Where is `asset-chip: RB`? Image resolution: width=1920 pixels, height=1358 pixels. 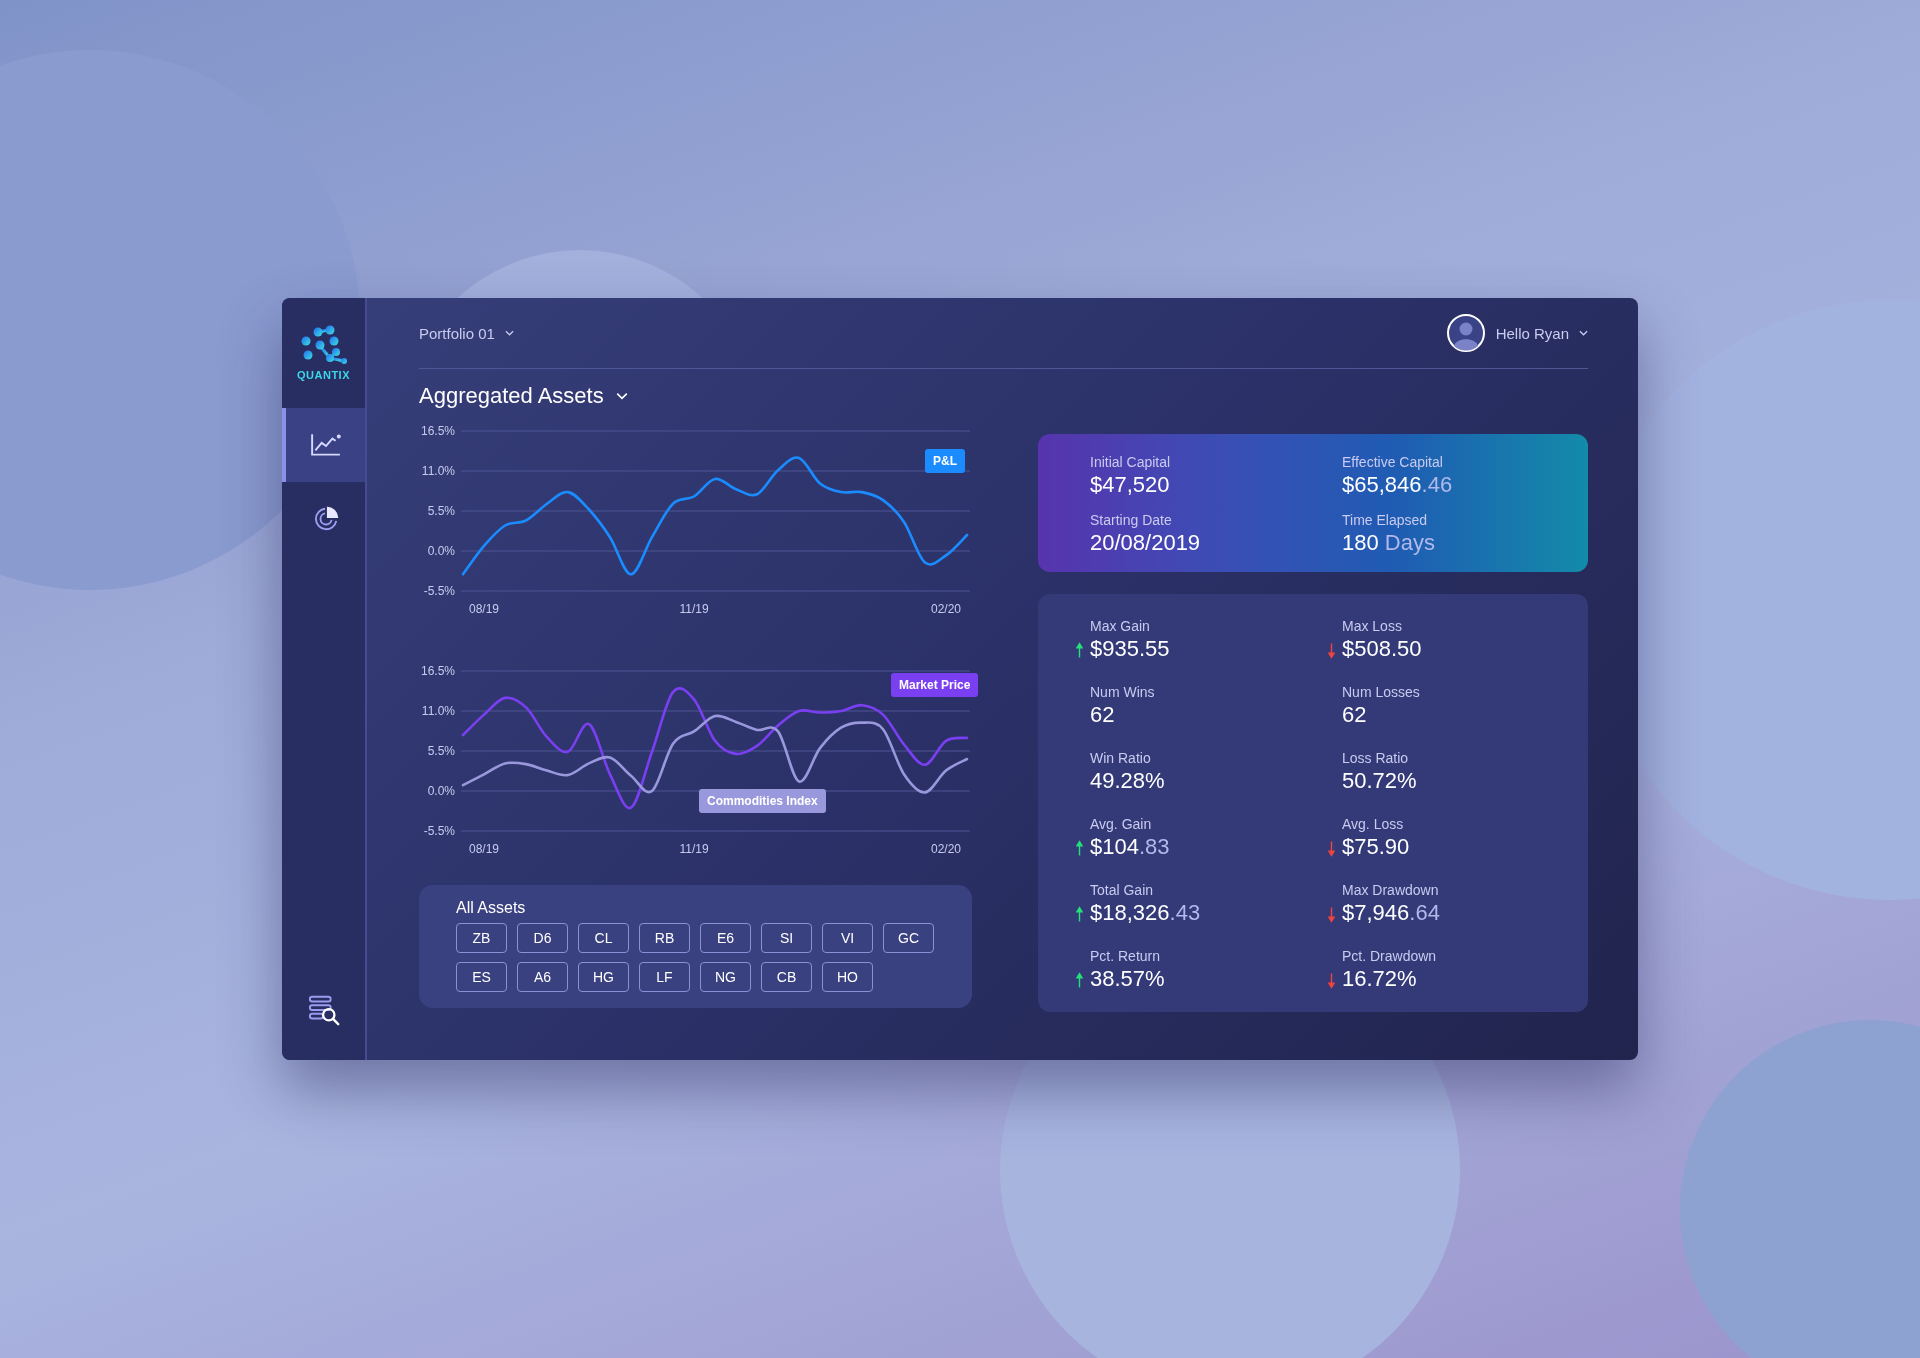 asset-chip: RB is located at coordinates (664, 938).